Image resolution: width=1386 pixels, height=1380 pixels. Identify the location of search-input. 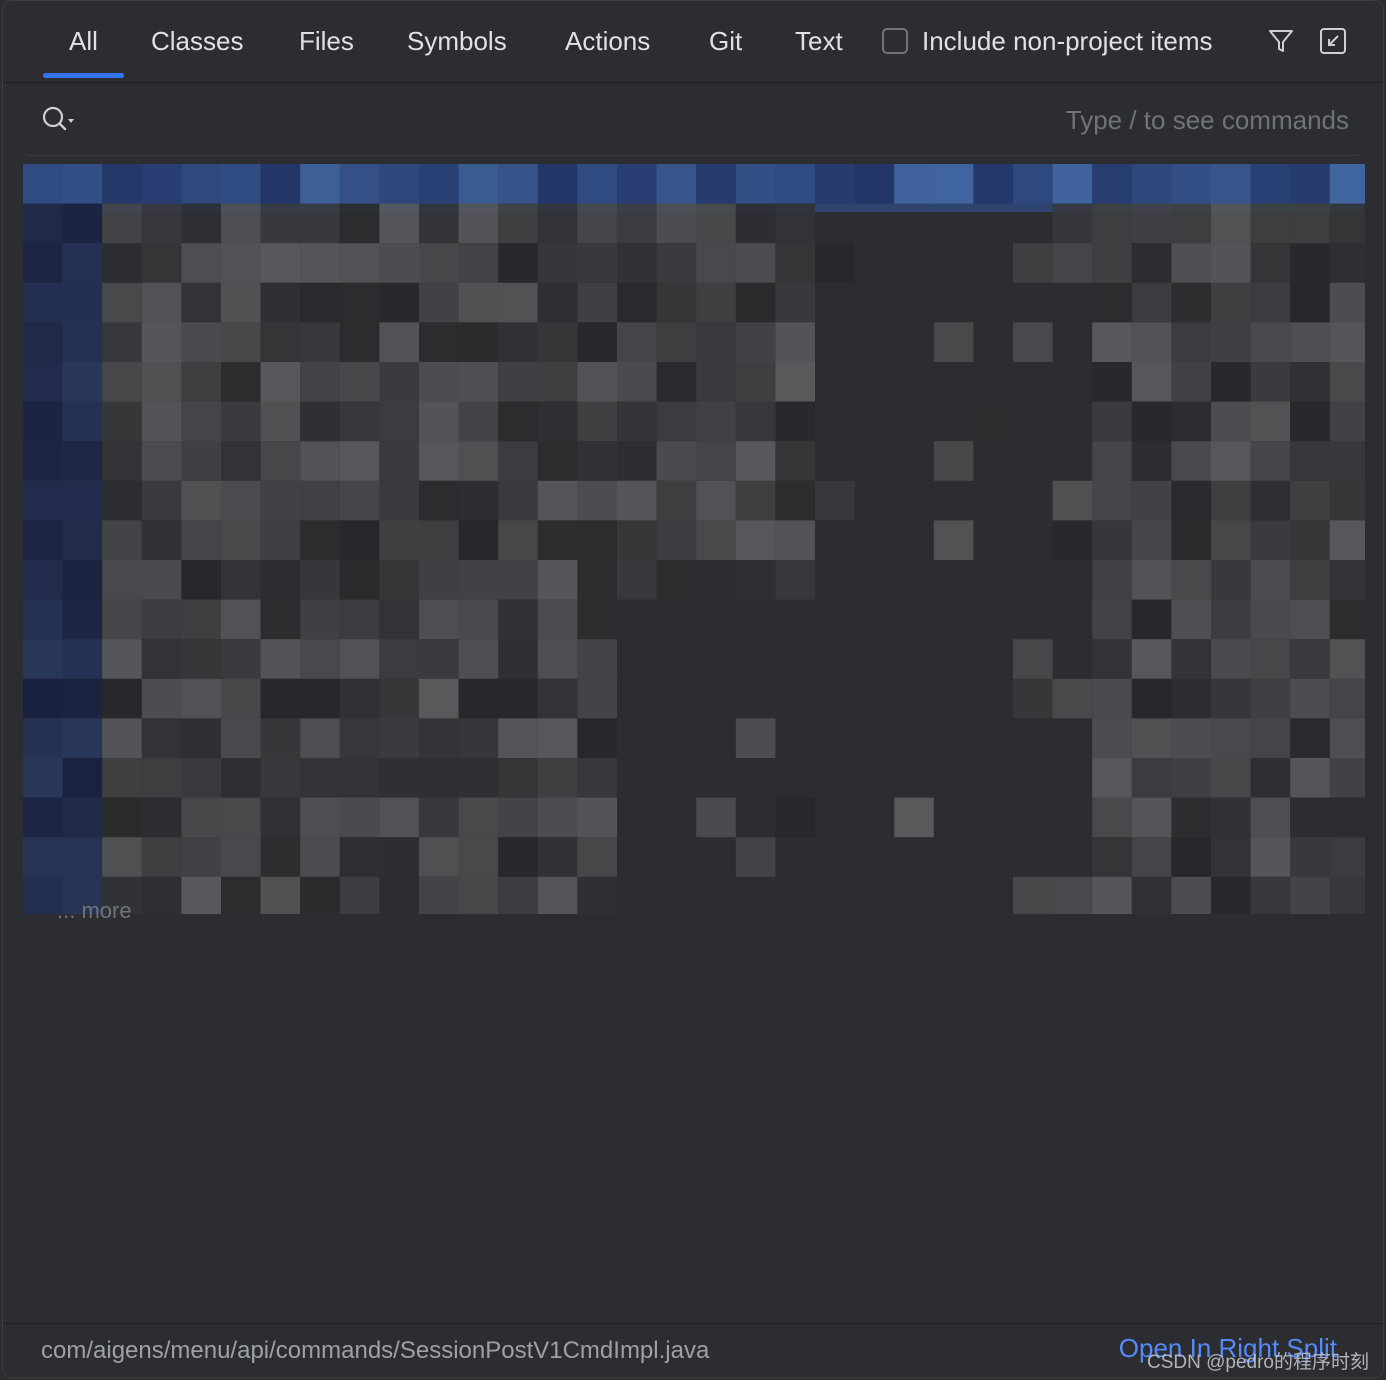
(722, 120).